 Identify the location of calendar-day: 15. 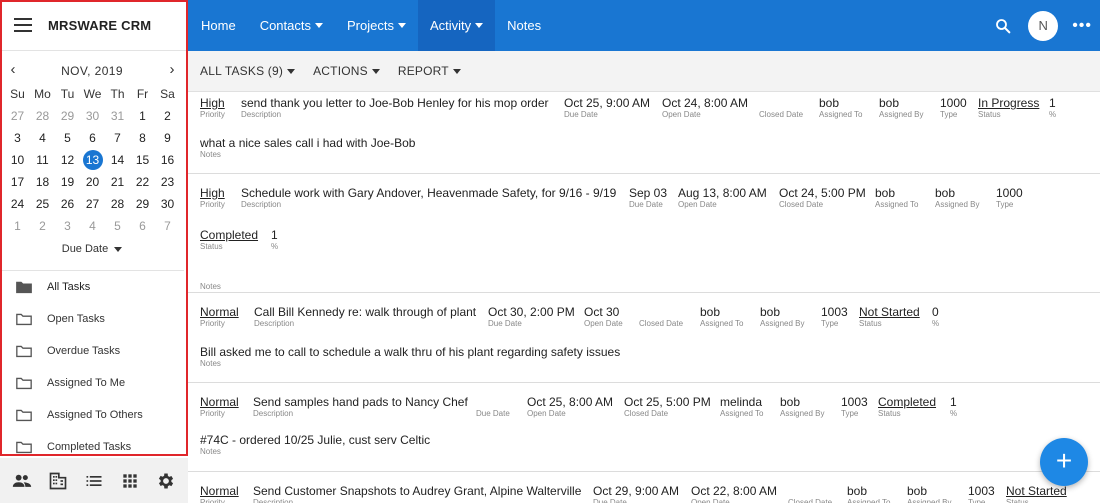
(142, 160).